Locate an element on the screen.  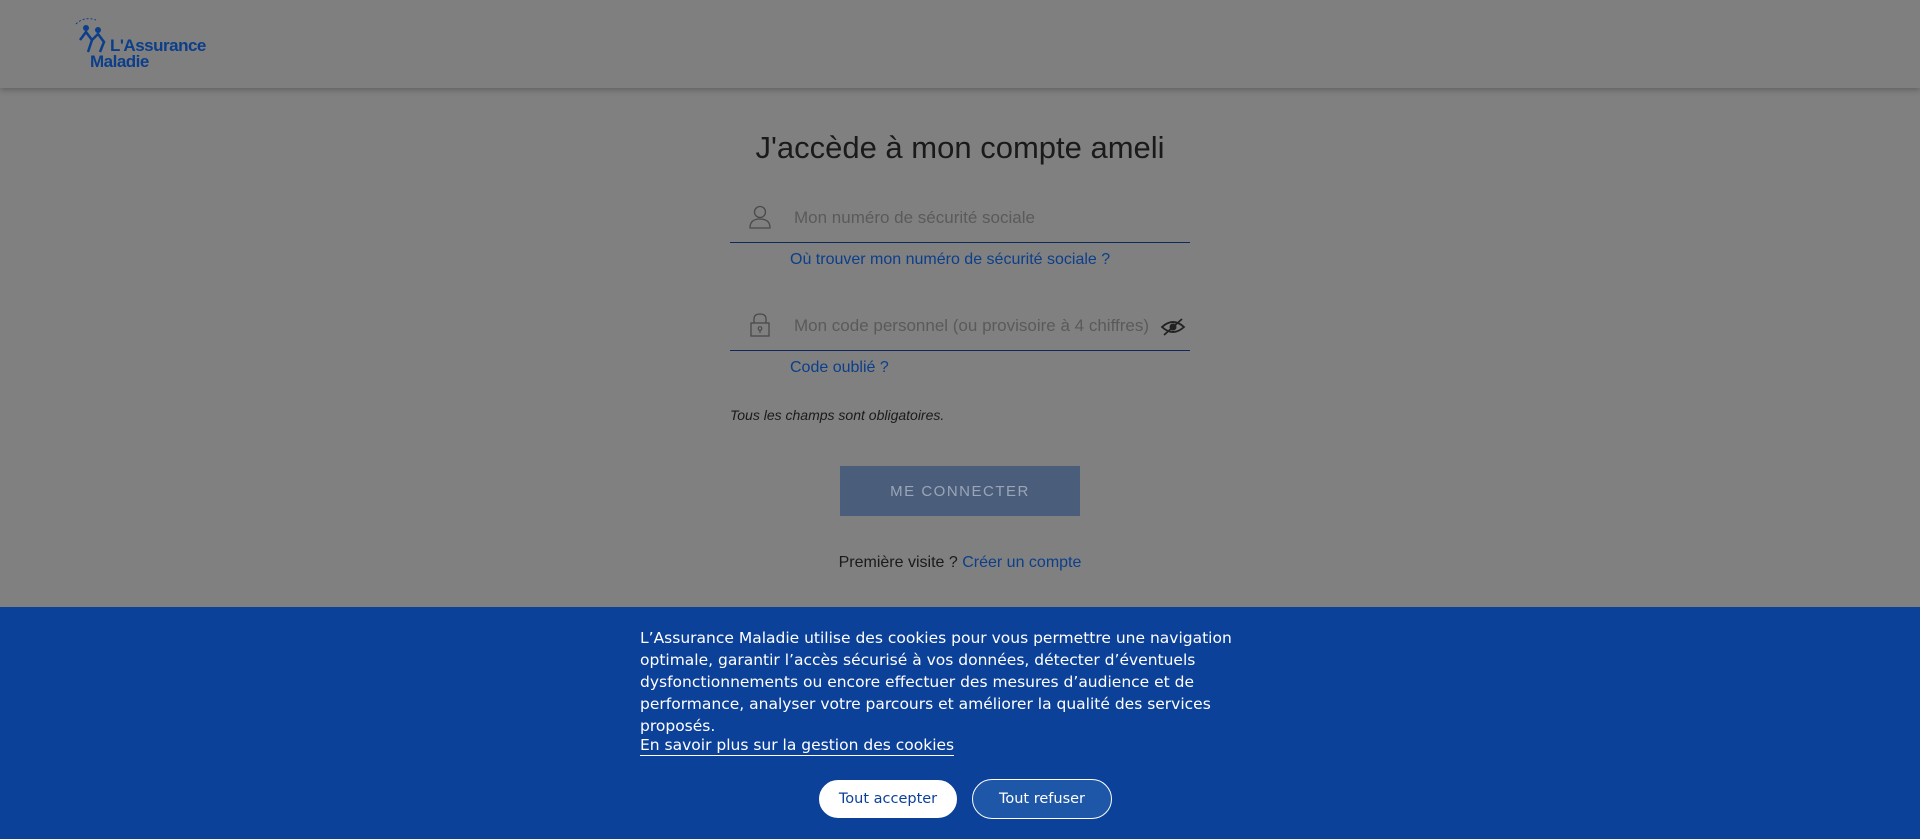
create-account-link: Créer un compte is located at coordinates (1021, 562).